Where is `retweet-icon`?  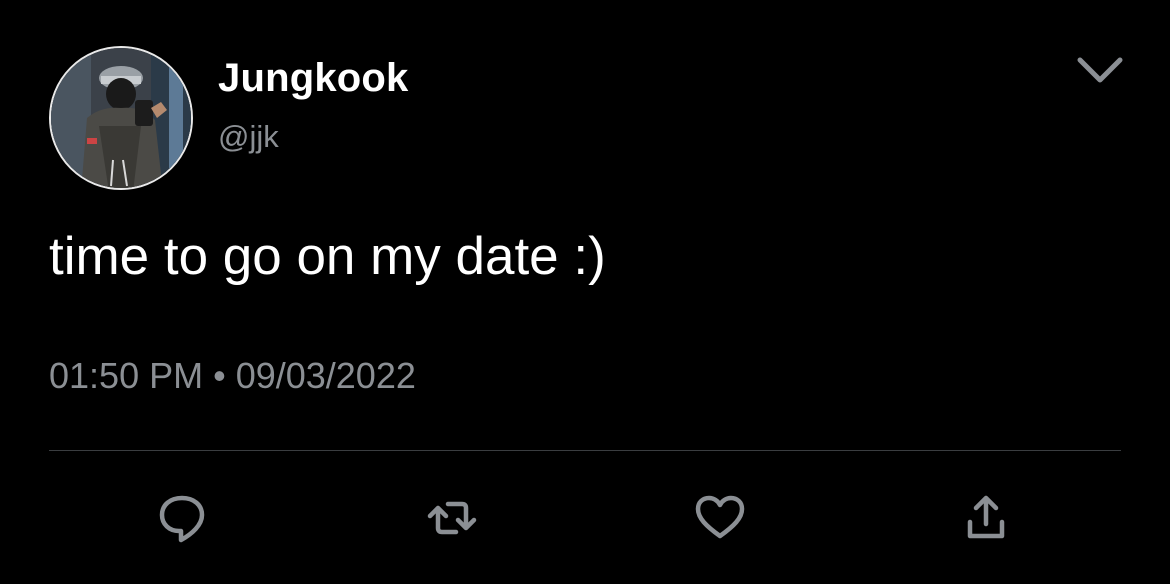
retweet-icon is located at coordinates (452, 518).